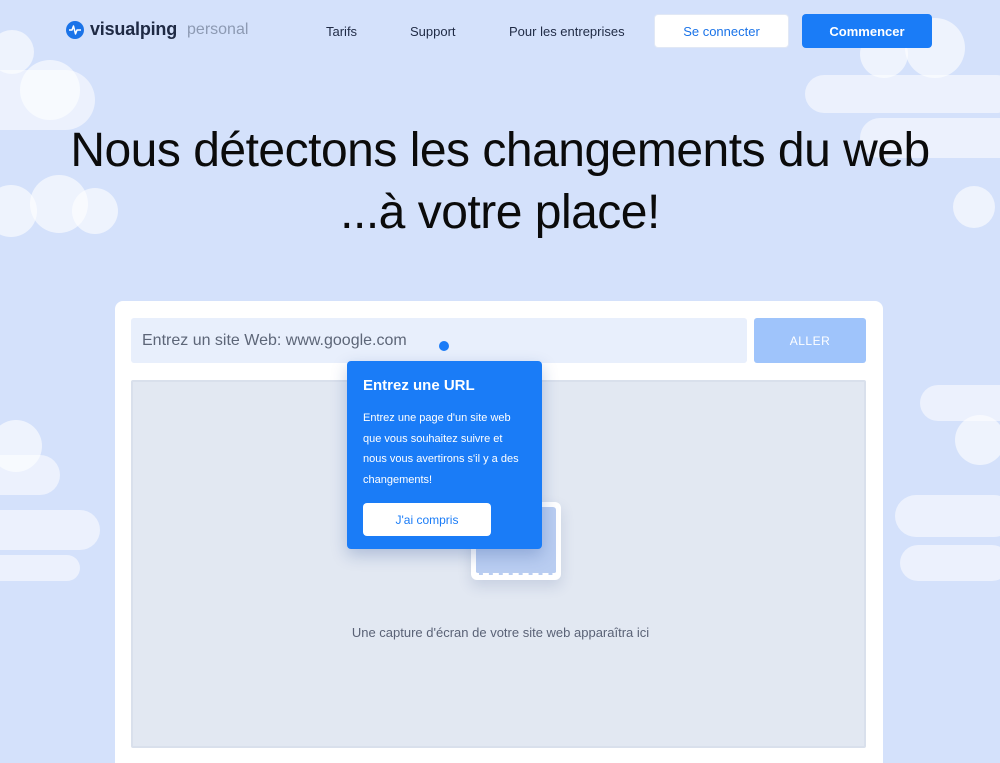 The image size is (1000, 763). Describe the element at coordinates (867, 31) in the screenshot. I see `get-started-button: Commencer` at that location.